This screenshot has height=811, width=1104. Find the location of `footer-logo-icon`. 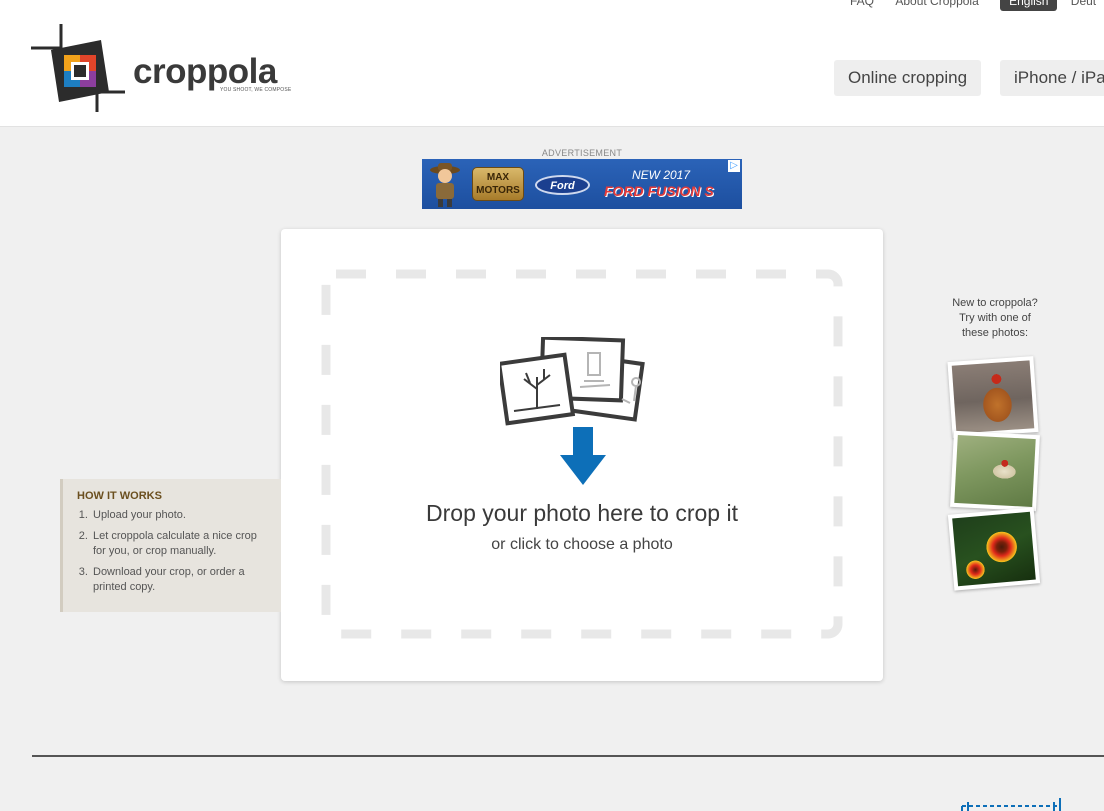

footer-logo-icon is located at coordinates (1011, 804).